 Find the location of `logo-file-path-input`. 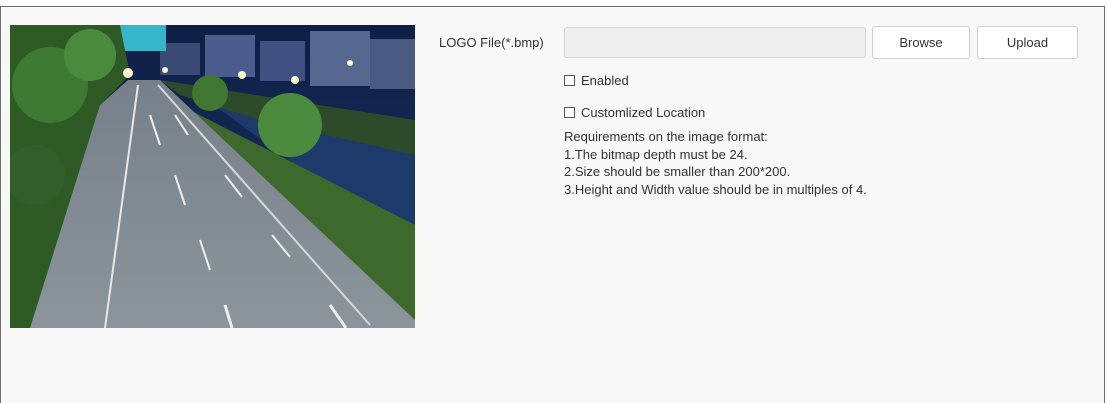

logo-file-path-input is located at coordinates (715, 42).